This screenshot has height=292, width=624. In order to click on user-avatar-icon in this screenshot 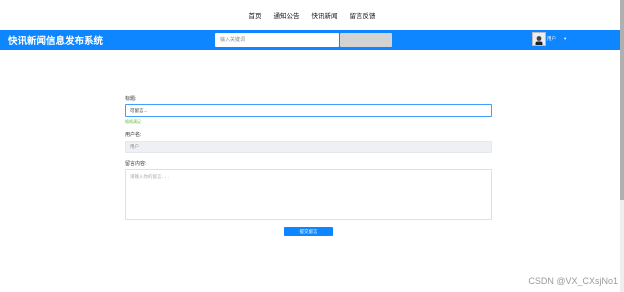, I will do `click(539, 39)`.